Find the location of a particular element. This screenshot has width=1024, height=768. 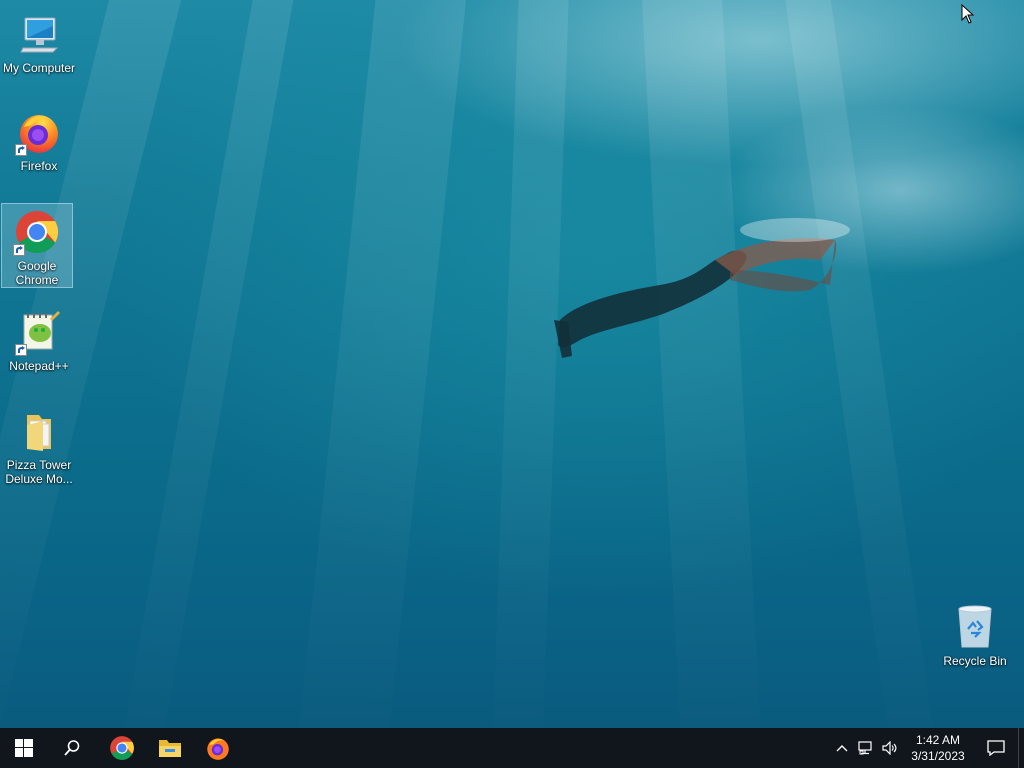

taskbar-chrome is located at coordinates (122, 748).